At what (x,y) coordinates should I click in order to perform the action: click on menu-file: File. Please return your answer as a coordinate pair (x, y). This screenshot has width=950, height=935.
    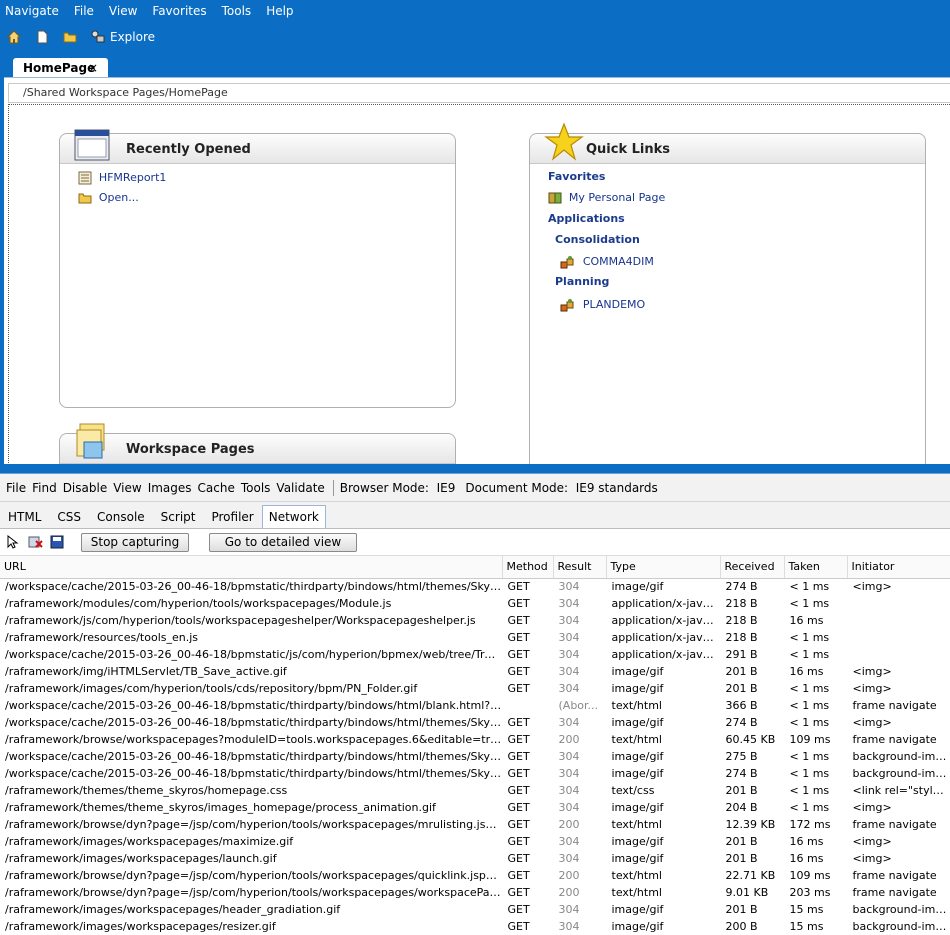
    Looking at the image, I should click on (84, 11).